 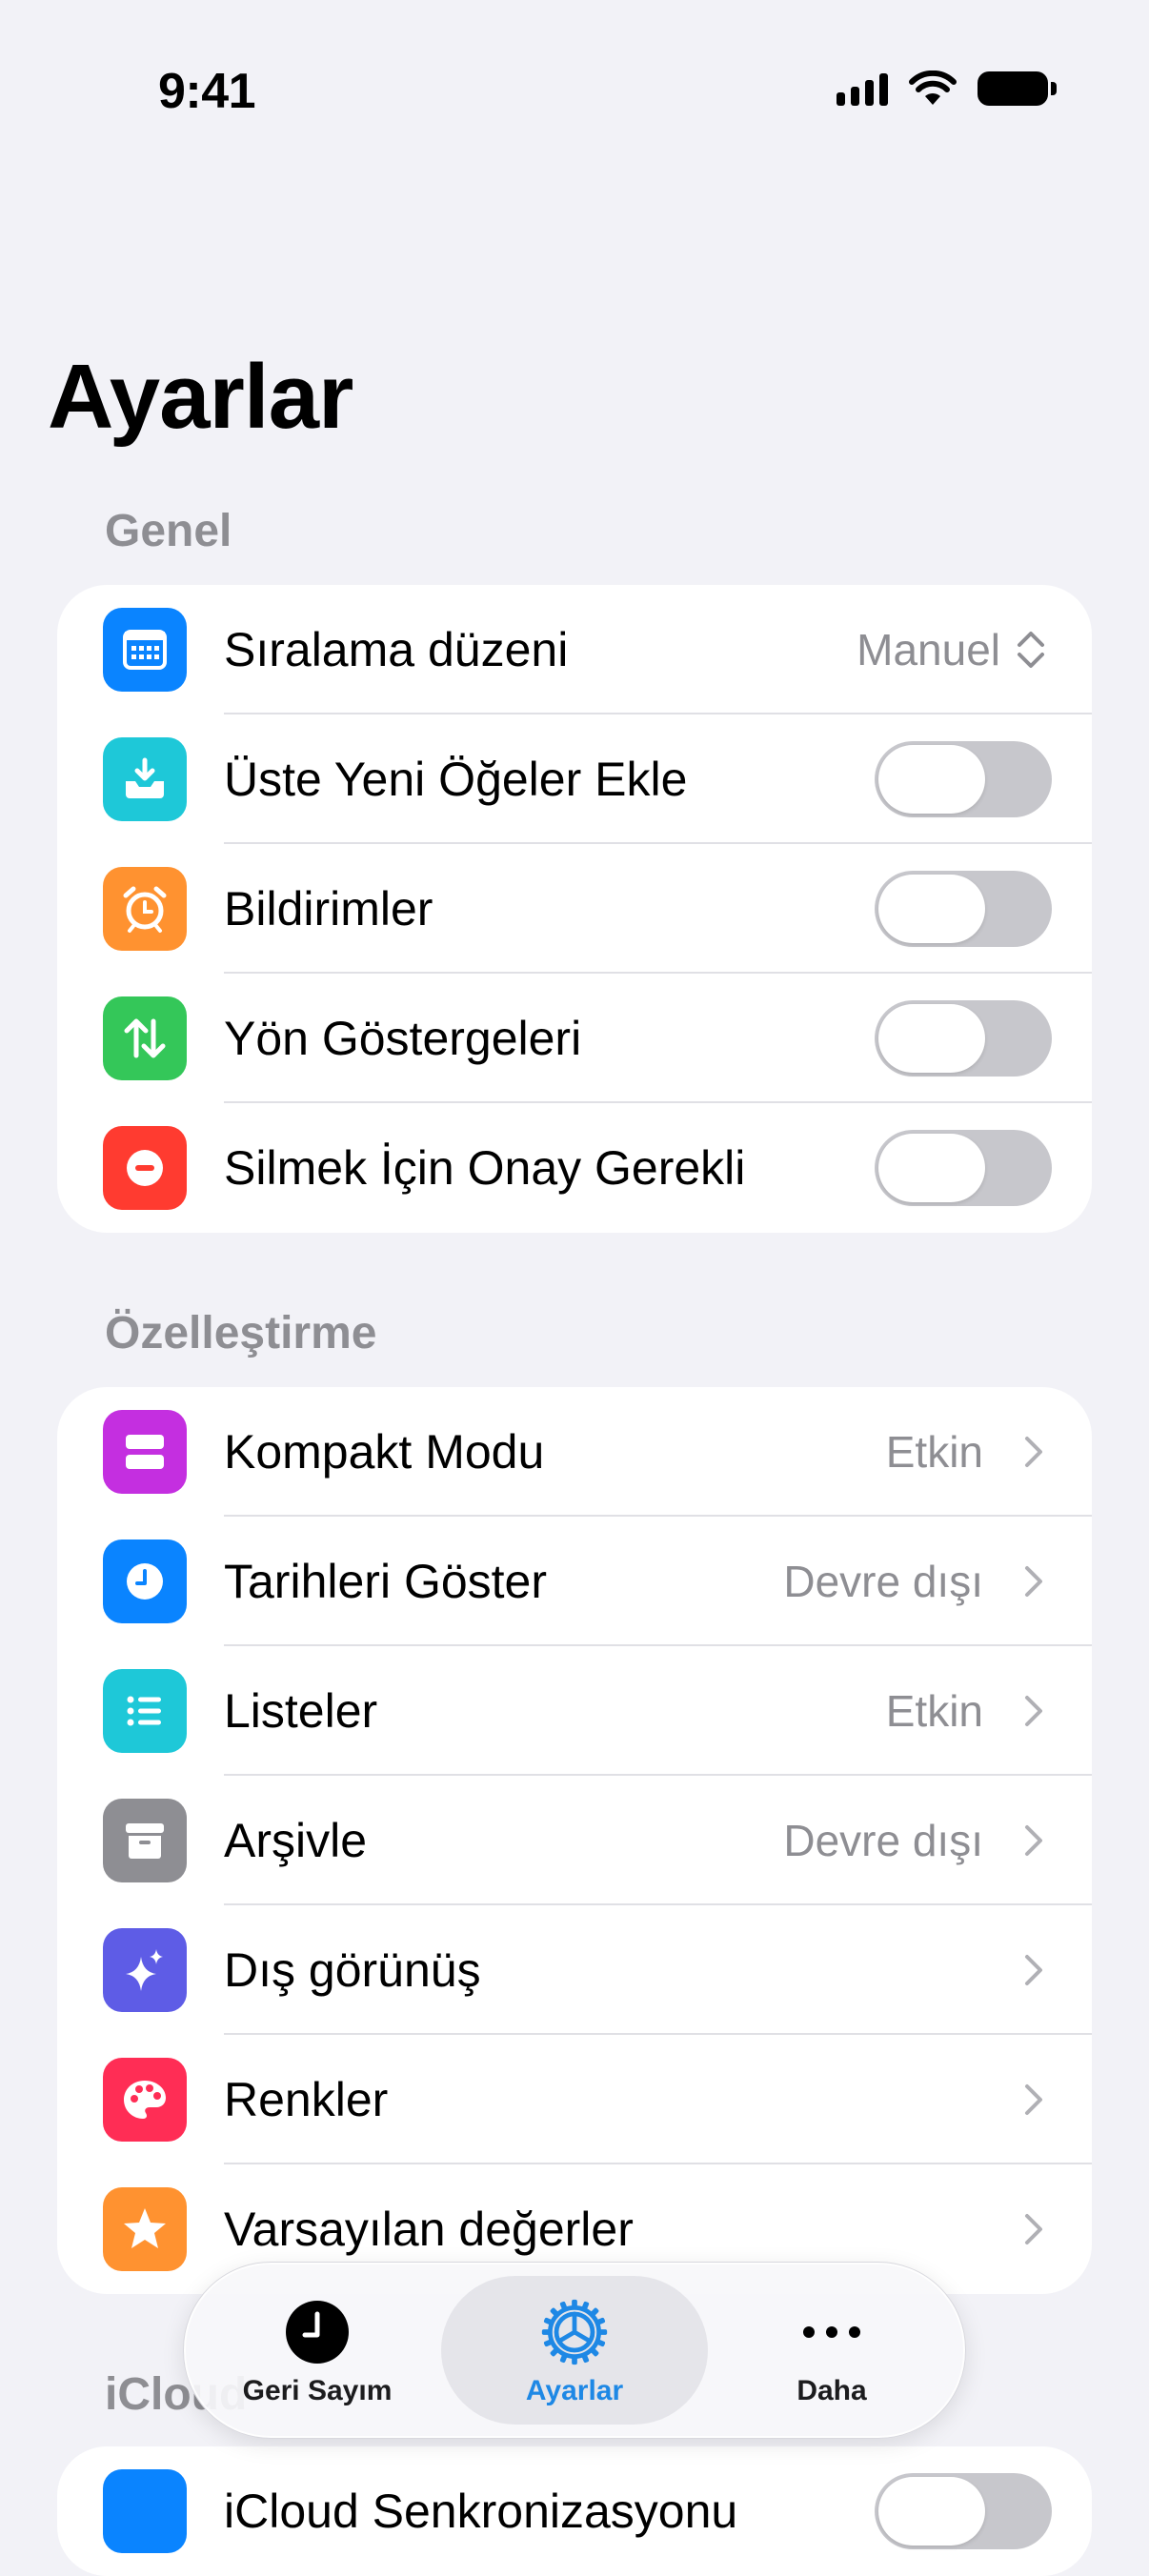 What do you see at coordinates (145, 2229) in the screenshot?
I see `star-icon` at bounding box center [145, 2229].